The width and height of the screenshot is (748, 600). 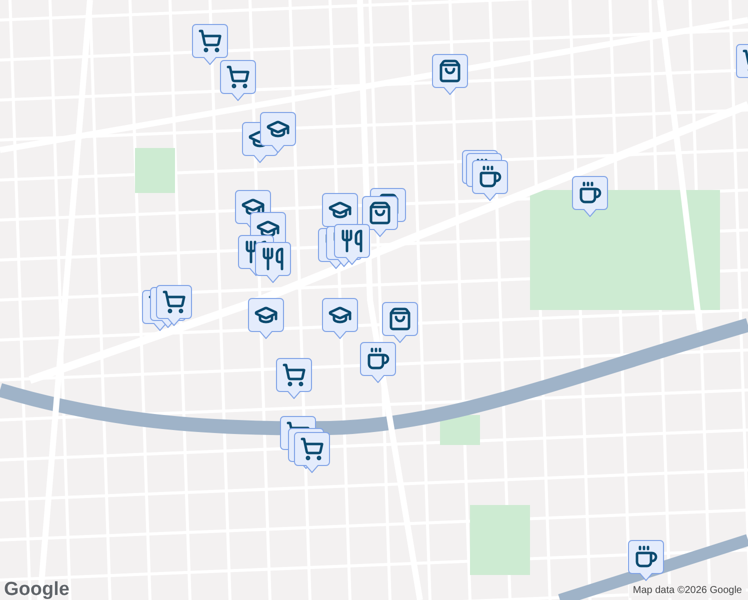 What do you see at coordinates (687, 591) in the screenshot?
I see `map-attribution: Map data ©2026 Google` at bounding box center [687, 591].